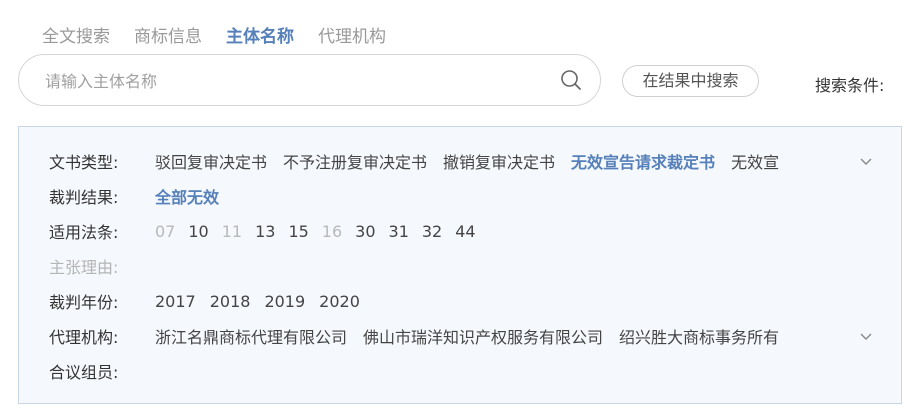 The width and height of the screenshot is (920, 420). I want to click on filter-options-agency: 浙江名鼎商标代理有限公司 佛山市瑞洋知识产权服务有限公司 绍兴胜大商标事务所有, so click(494, 336).